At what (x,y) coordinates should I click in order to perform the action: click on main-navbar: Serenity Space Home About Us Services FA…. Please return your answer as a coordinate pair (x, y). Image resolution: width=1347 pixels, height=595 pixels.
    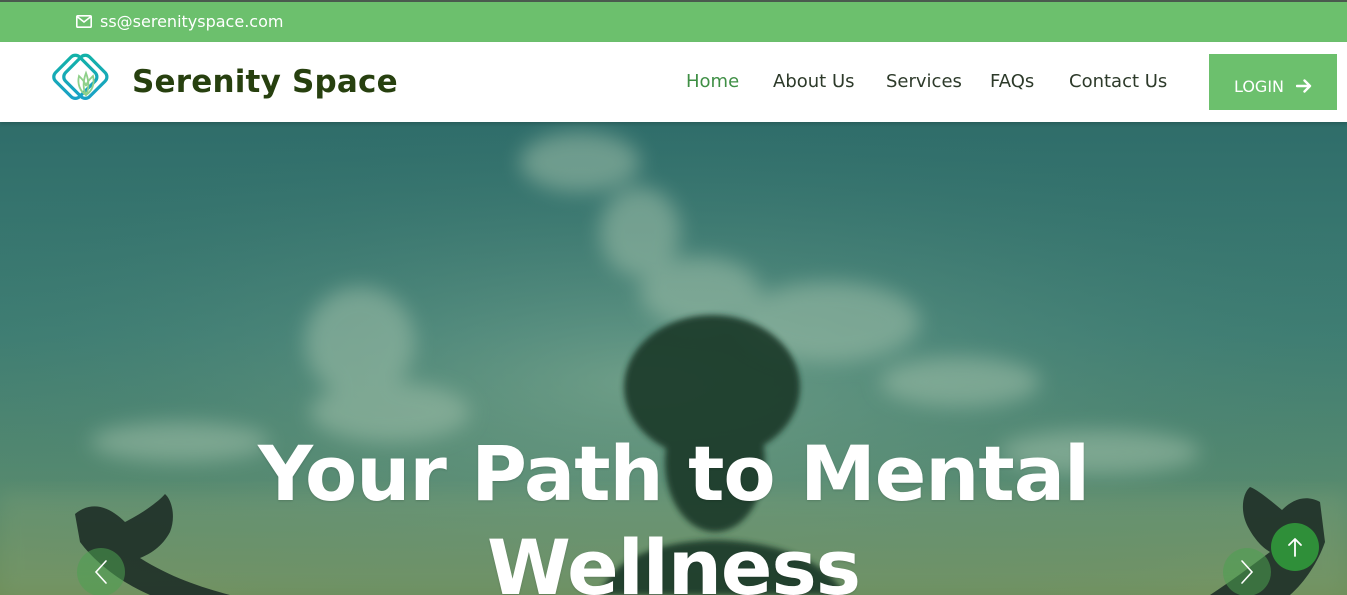
    Looking at the image, I should click on (673, 82).